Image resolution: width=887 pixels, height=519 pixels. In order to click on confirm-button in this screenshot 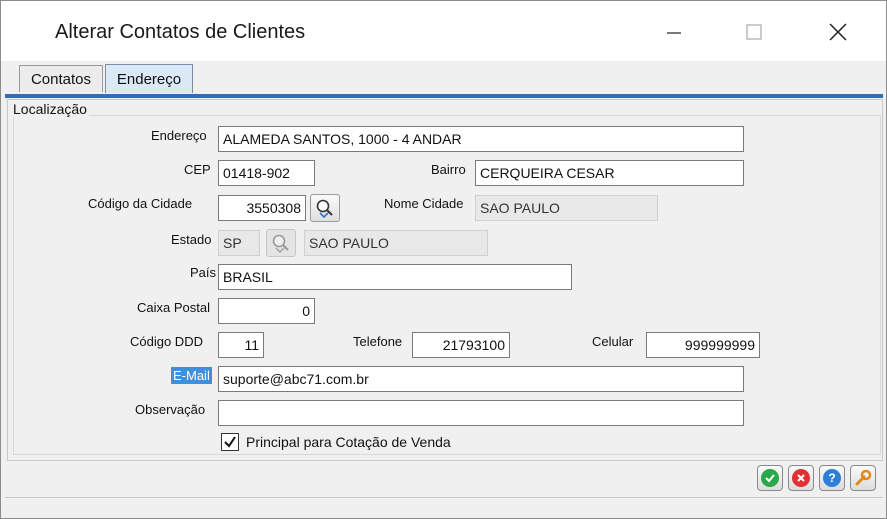, I will do `click(770, 478)`.